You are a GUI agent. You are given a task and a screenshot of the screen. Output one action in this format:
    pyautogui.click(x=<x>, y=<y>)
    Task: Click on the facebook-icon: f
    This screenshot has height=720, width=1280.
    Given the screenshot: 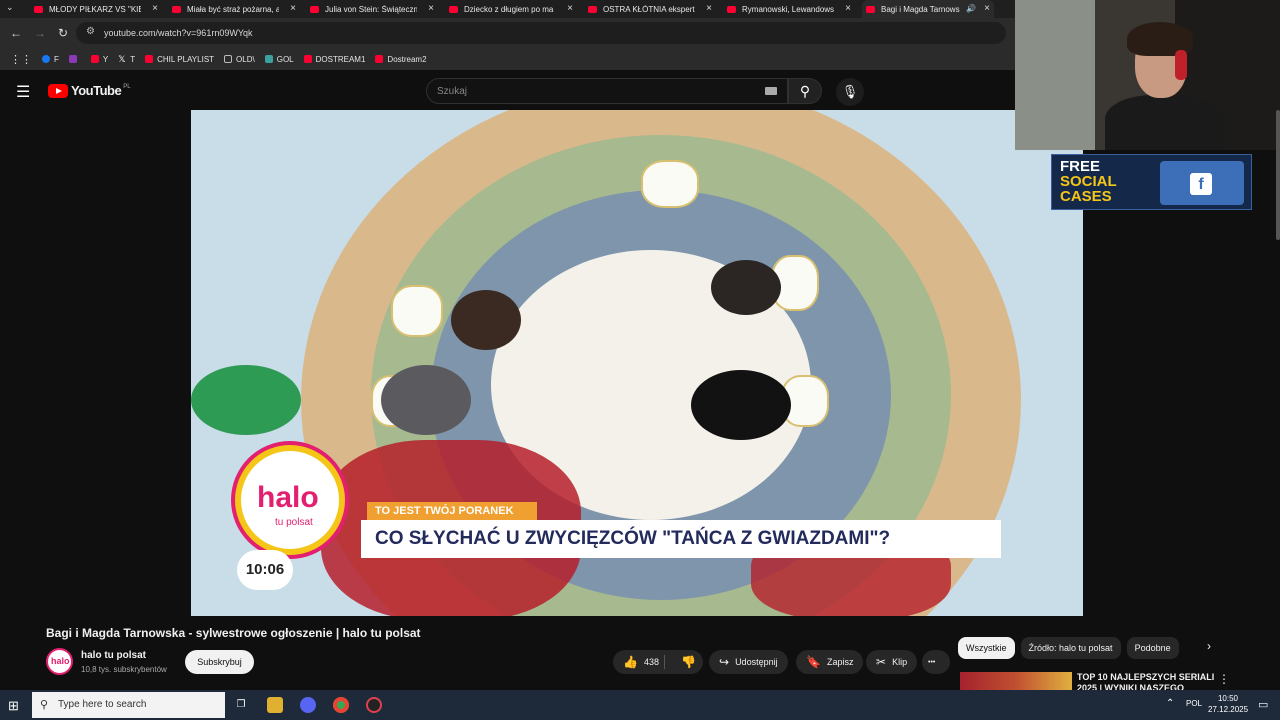 What is the action you would take?
    pyautogui.click(x=1201, y=184)
    